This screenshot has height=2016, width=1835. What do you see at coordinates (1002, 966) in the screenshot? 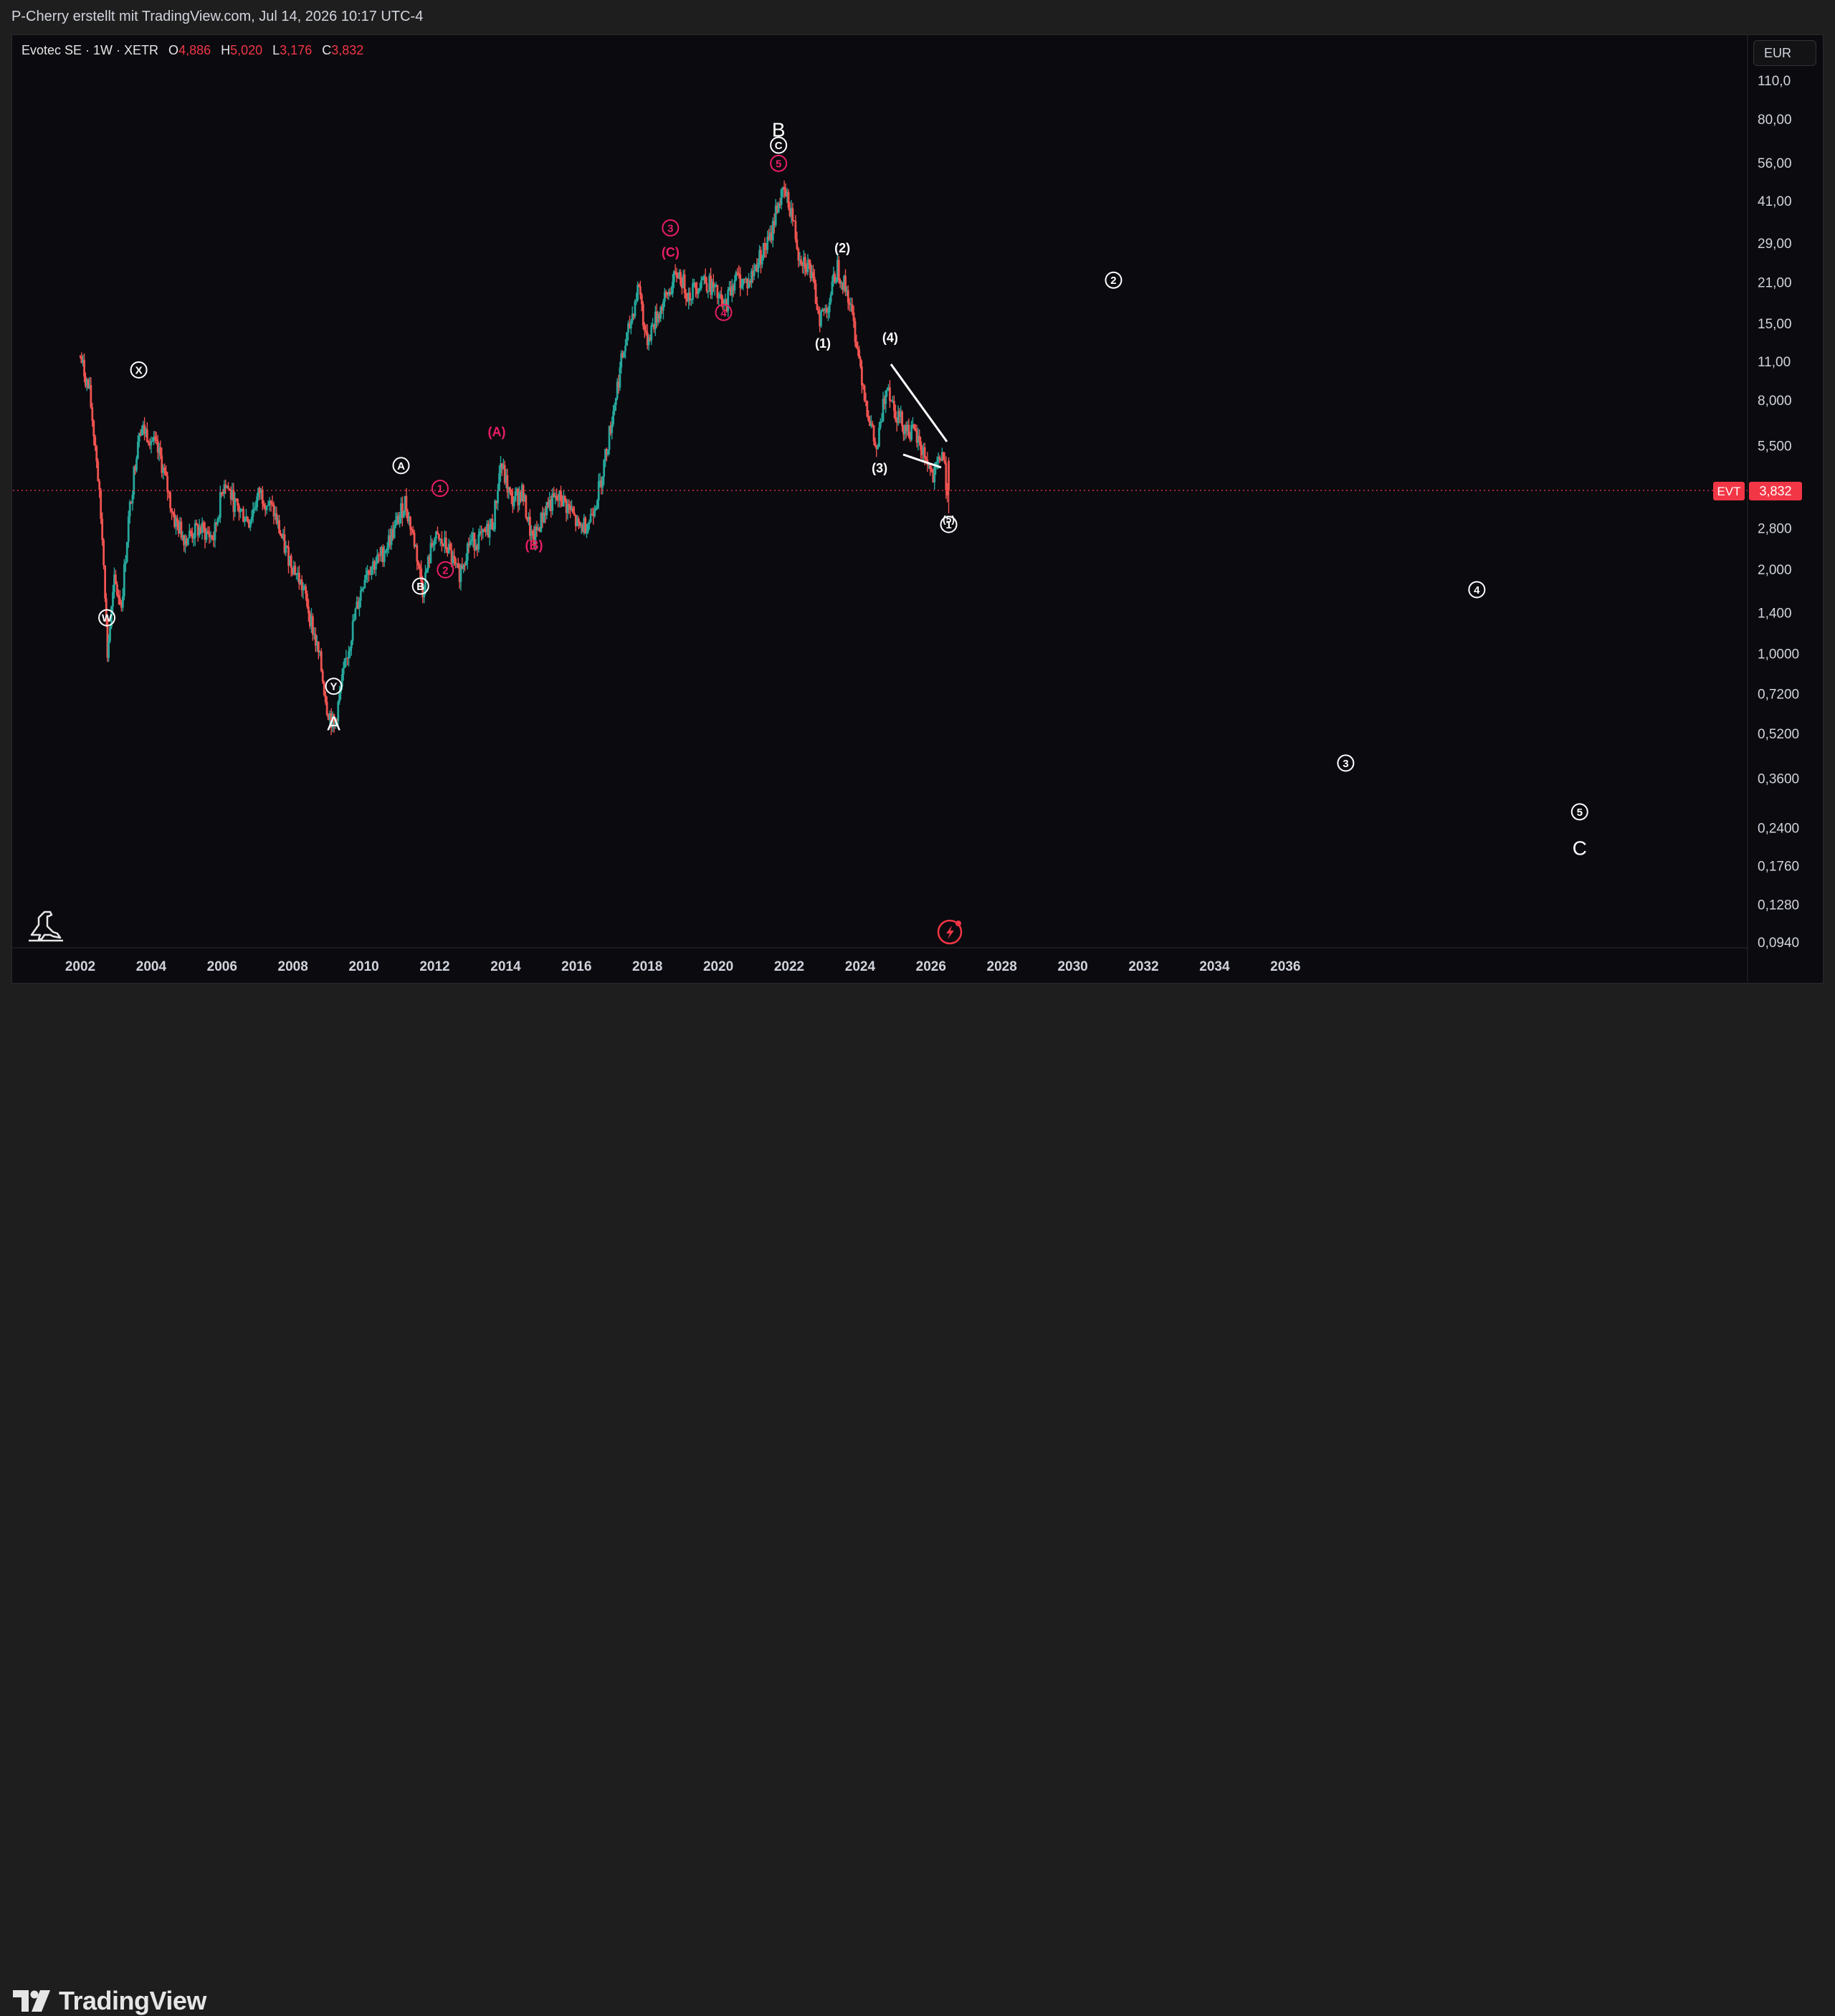
I see `x-tick-label: 2028` at bounding box center [1002, 966].